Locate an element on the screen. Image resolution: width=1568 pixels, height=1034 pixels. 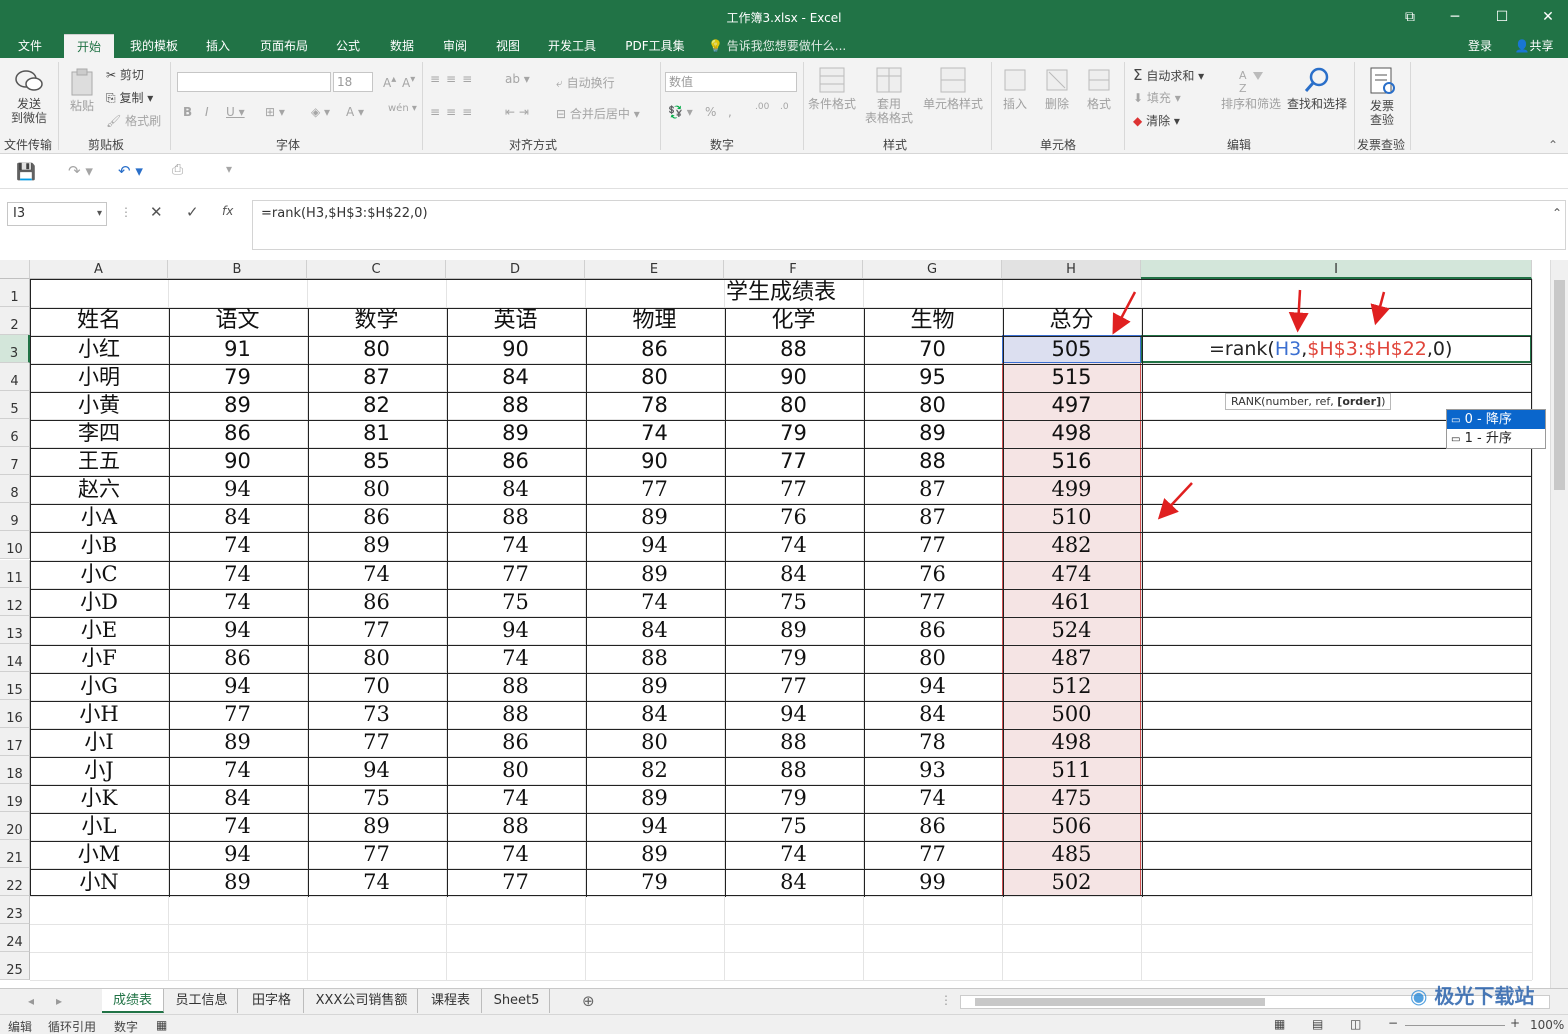
add-sheet-icon: ⊕ is located at coordinates (588, 1001).